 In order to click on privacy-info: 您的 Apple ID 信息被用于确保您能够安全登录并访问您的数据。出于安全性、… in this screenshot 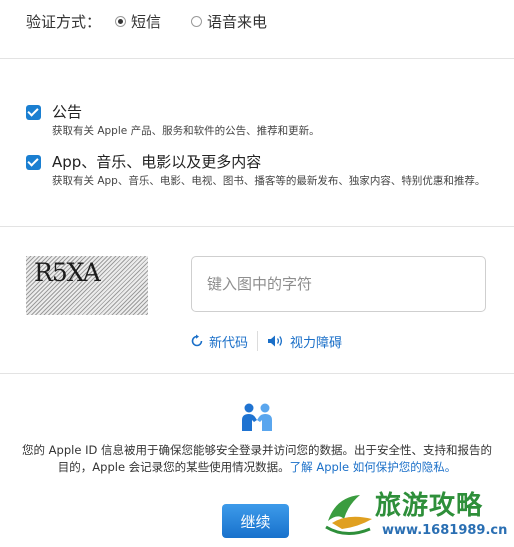, I will do `click(257, 459)`.